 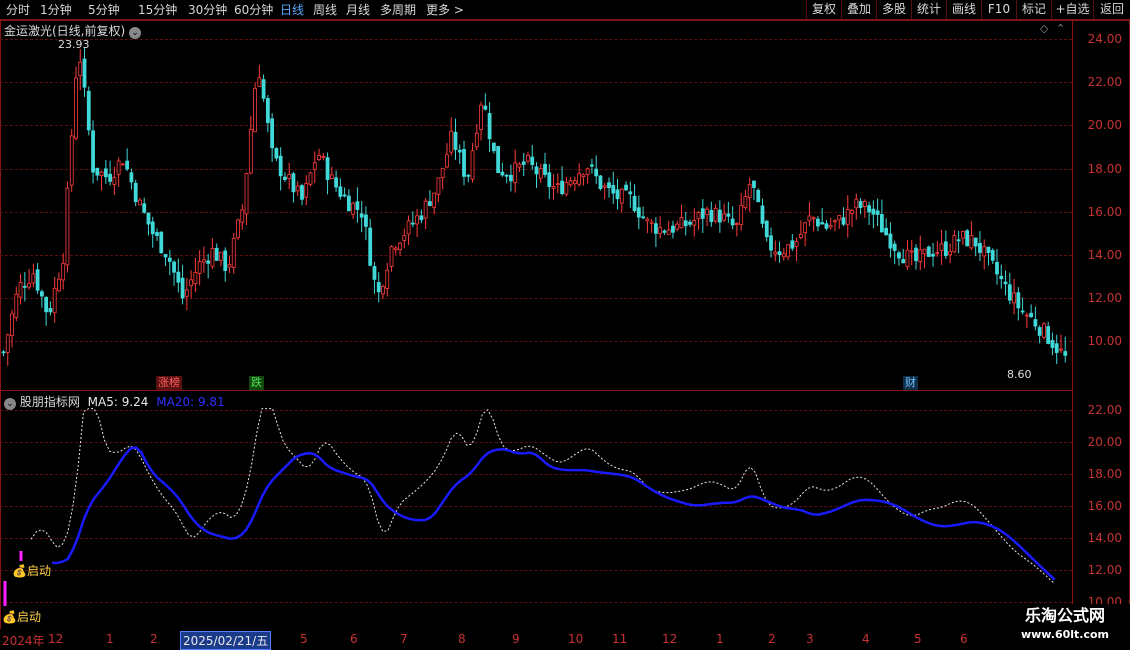 What do you see at coordinates (1104, 506) in the screenshot?
I see `indicator-tick: 16.00` at bounding box center [1104, 506].